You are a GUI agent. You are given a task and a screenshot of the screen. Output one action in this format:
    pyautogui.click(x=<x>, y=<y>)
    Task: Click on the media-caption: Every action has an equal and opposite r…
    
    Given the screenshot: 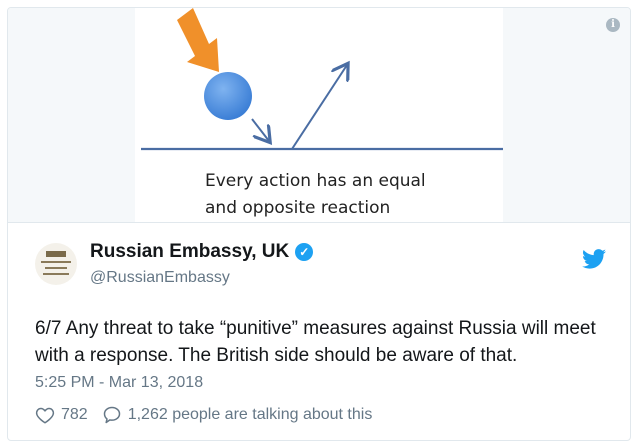 What is the action you would take?
    pyautogui.click(x=355, y=195)
    